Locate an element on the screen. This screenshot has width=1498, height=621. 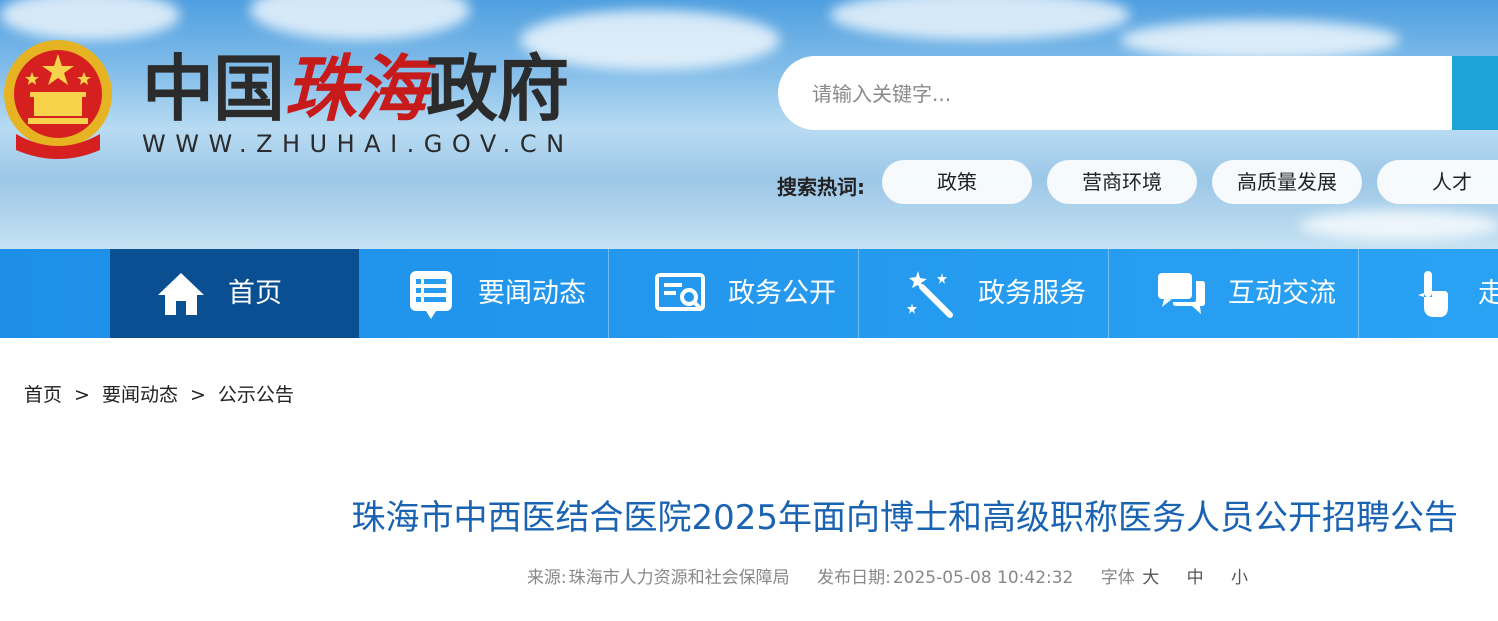
nav-item-news: 要闻动态 is located at coordinates (484, 293).